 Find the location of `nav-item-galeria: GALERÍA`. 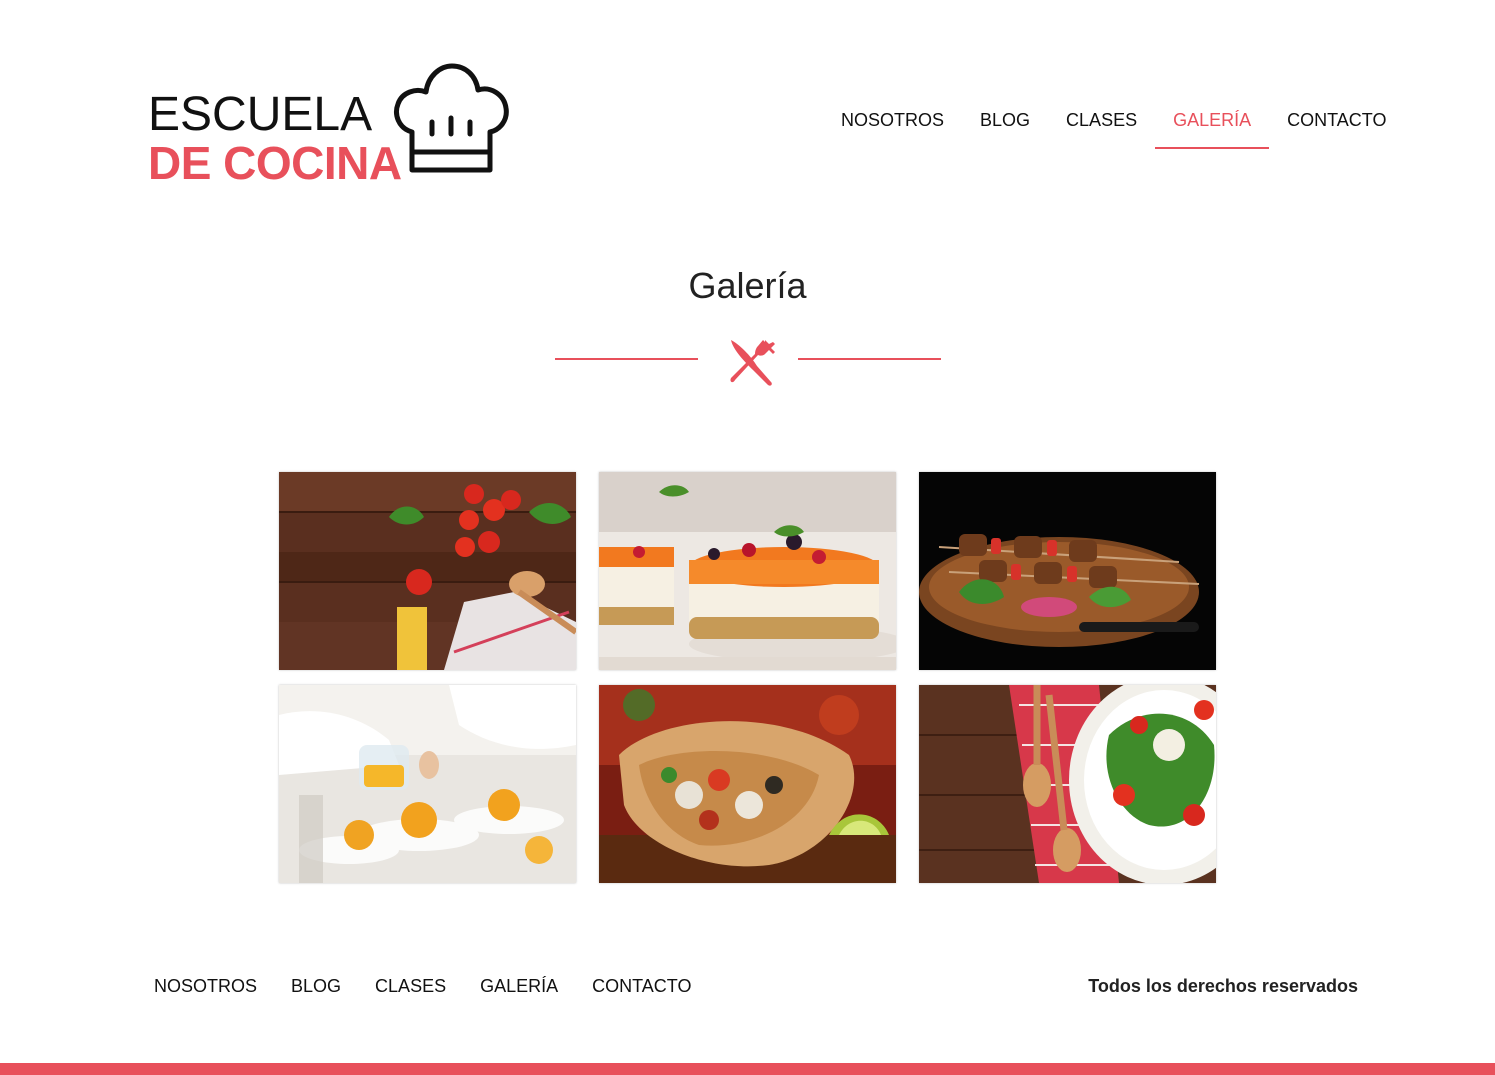

nav-item-galeria: GALERÍA is located at coordinates (1212, 126).